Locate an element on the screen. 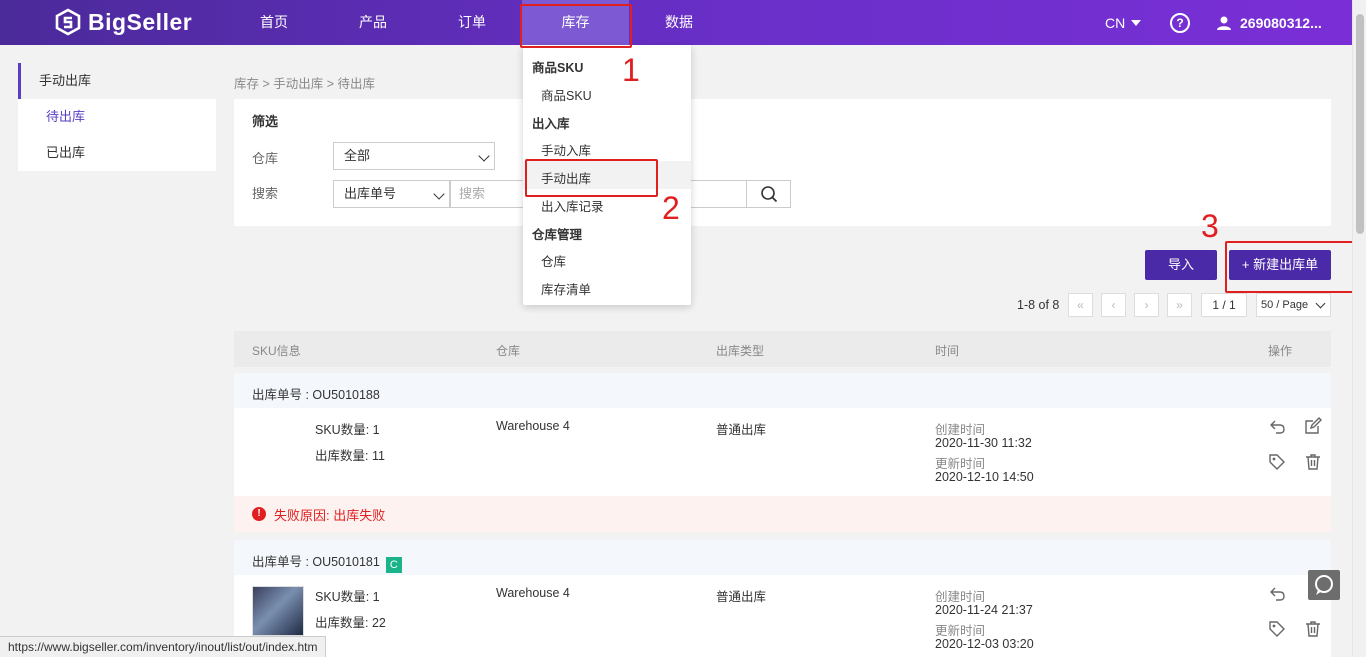 The image size is (1366, 657). warehouse-select: 全部 is located at coordinates (414, 156).